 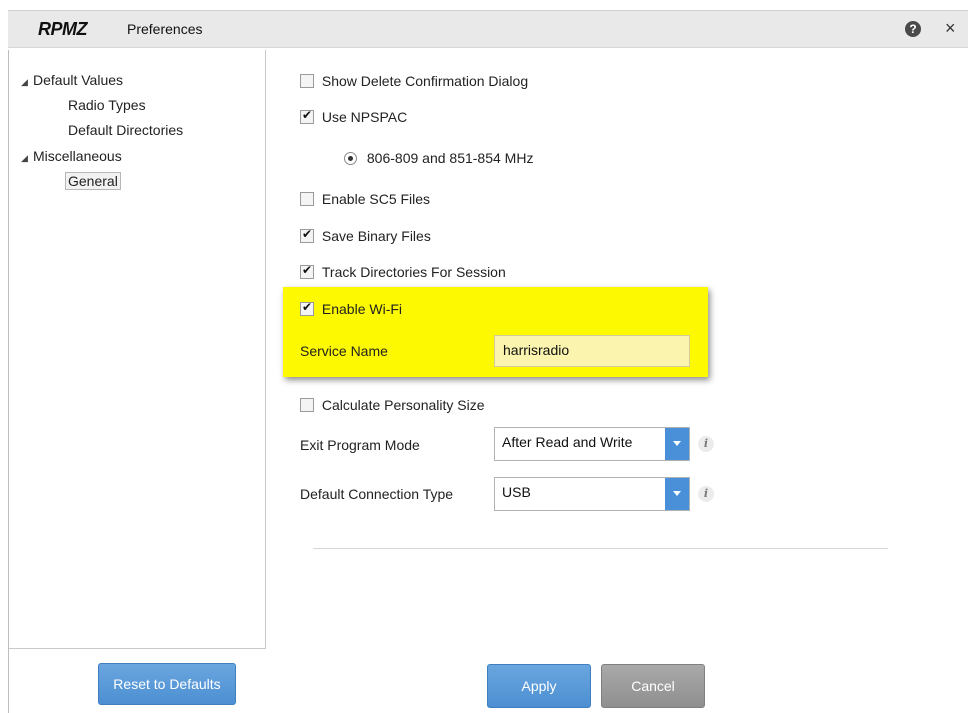 I want to click on exit-program-mode-value: After Read and Write, so click(x=567, y=442).